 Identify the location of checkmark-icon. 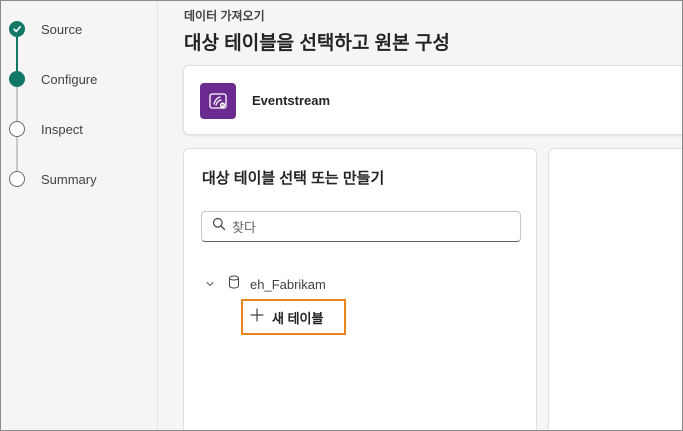
(17, 29).